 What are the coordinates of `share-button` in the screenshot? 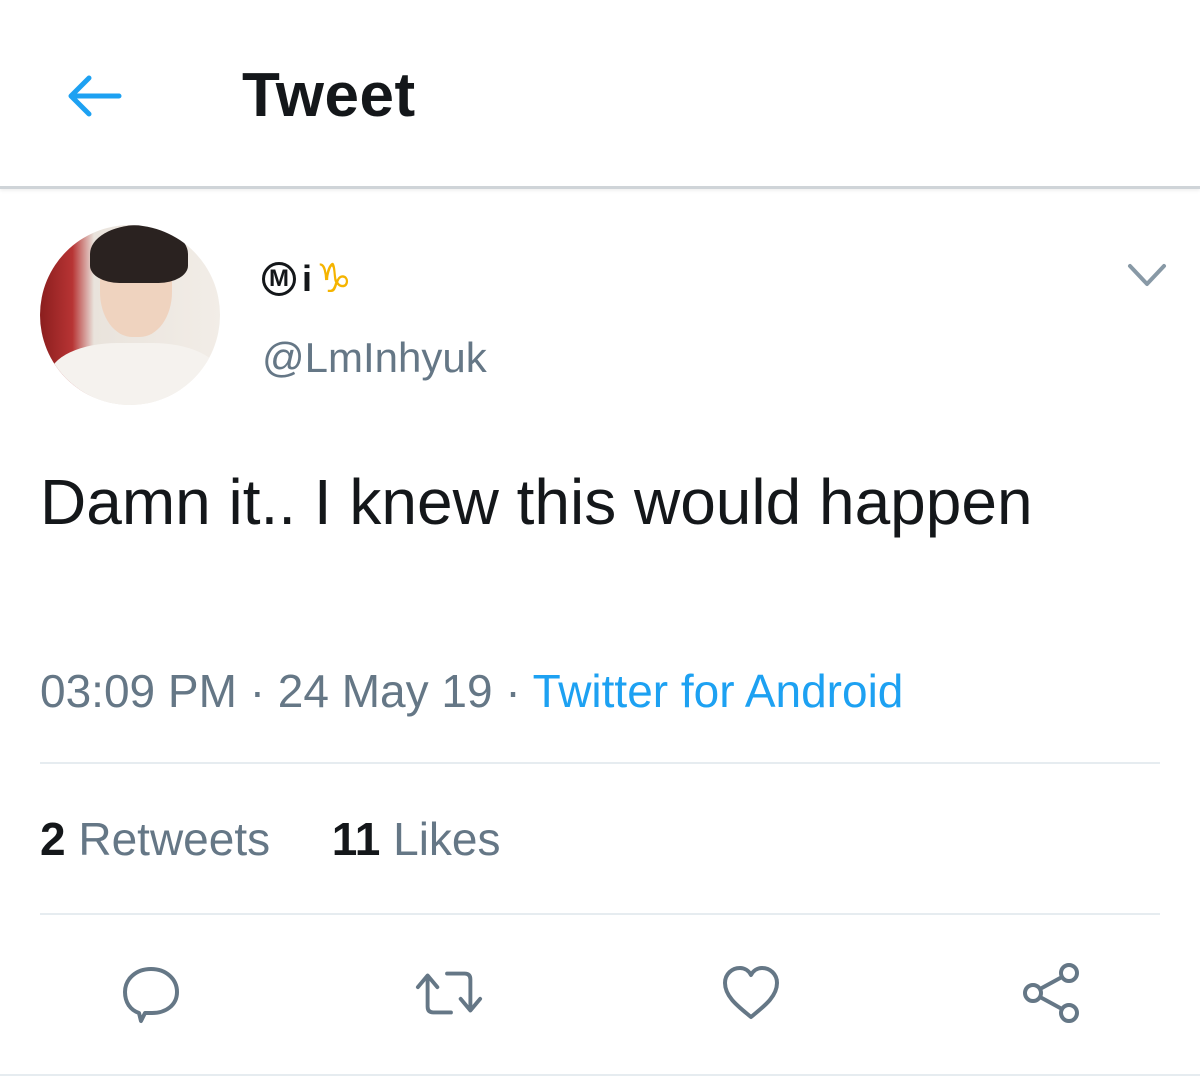 It's located at (1051, 993).